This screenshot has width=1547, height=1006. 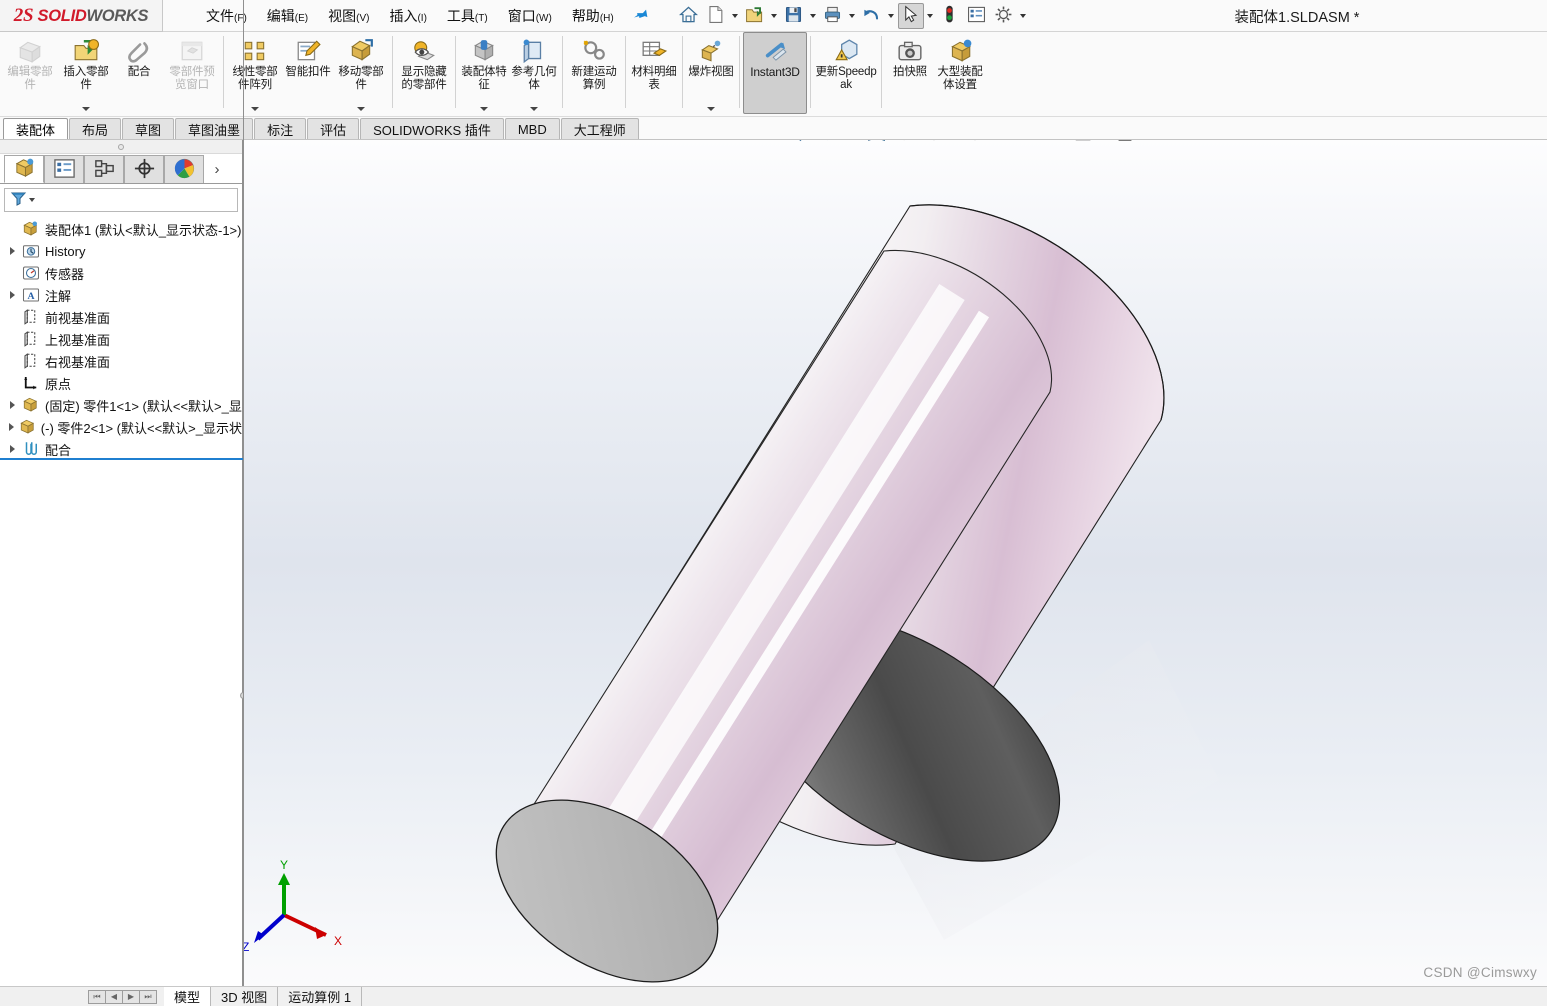 I want to click on command-tab-5: 标注, so click(x=280, y=129).